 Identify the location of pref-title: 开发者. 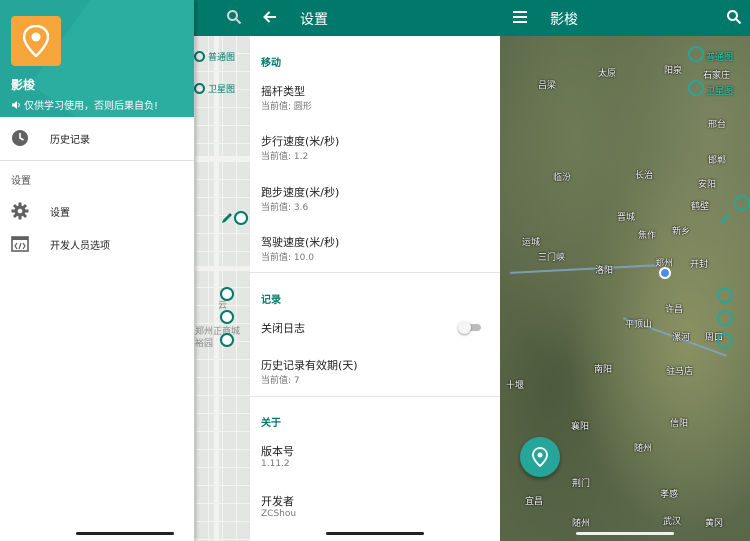
(277, 501).